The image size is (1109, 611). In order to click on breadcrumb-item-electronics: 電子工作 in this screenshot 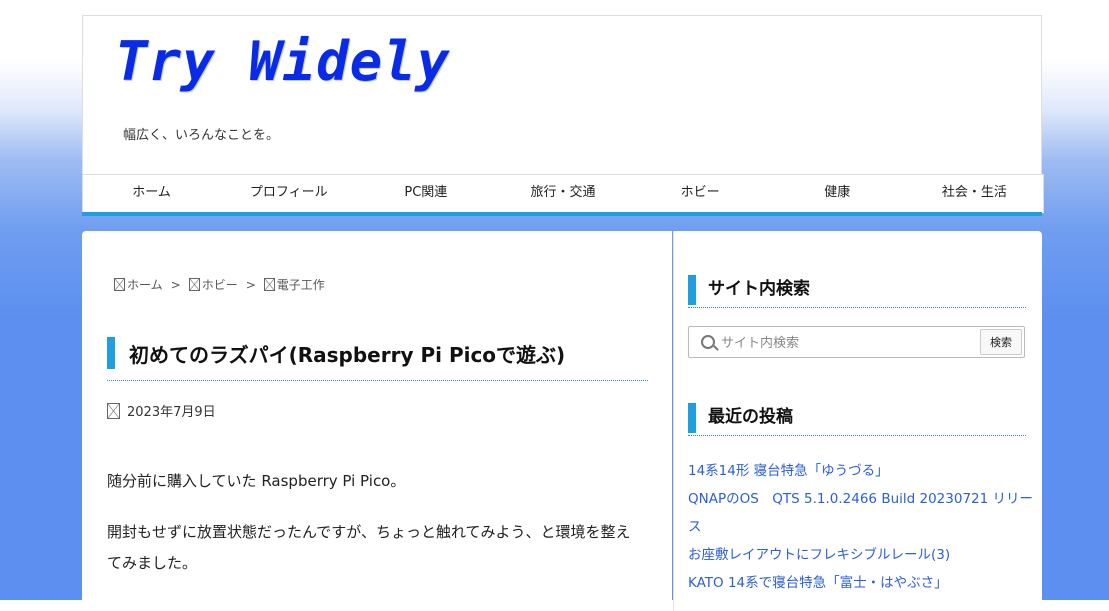, I will do `click(294, 284)`.